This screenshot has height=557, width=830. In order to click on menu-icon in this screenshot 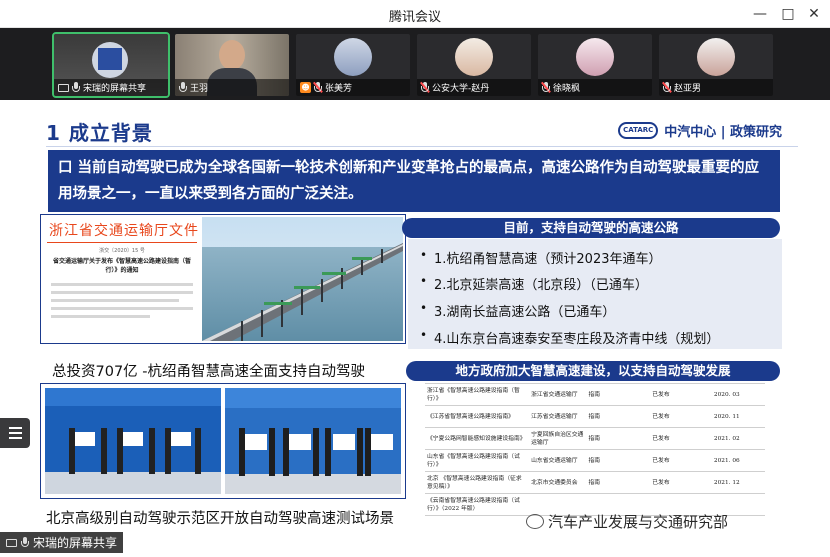, I will do `click(15, 428)`.